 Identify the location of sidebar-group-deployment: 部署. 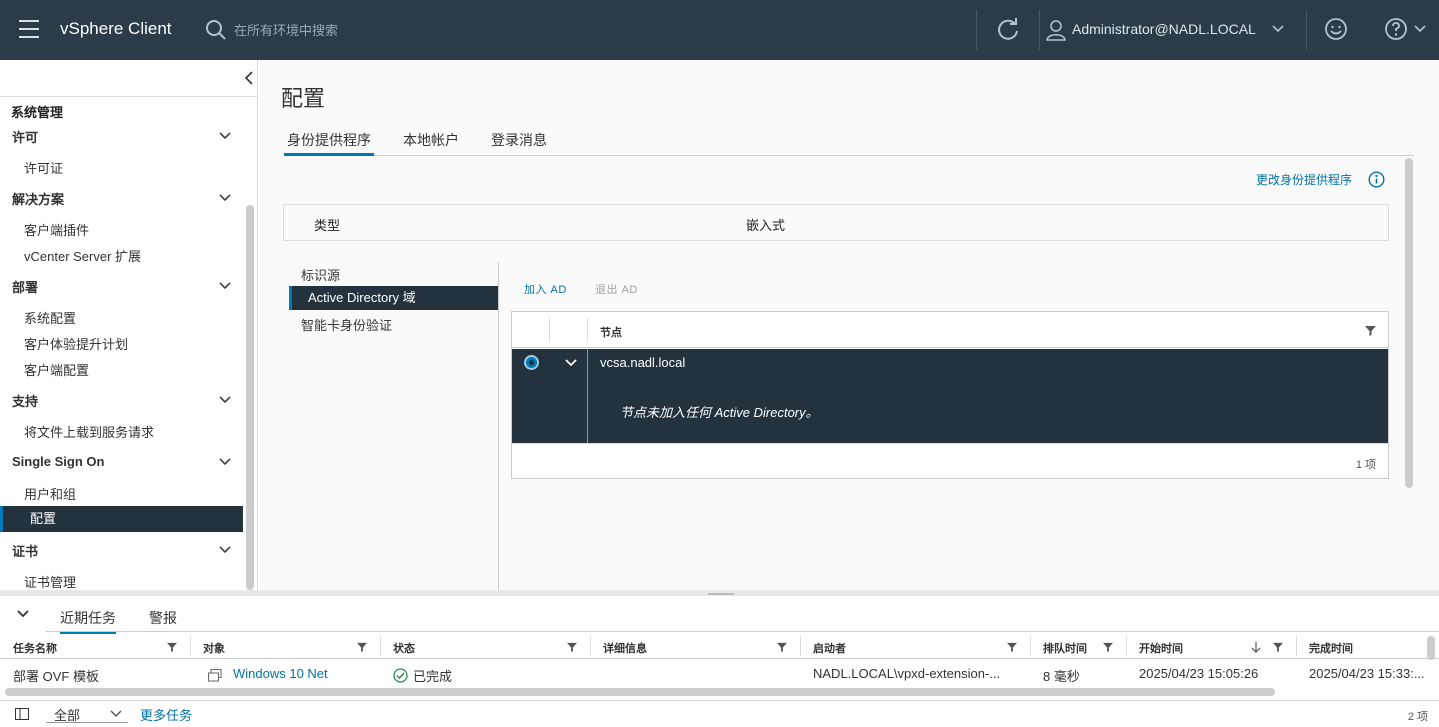
(25, 286).